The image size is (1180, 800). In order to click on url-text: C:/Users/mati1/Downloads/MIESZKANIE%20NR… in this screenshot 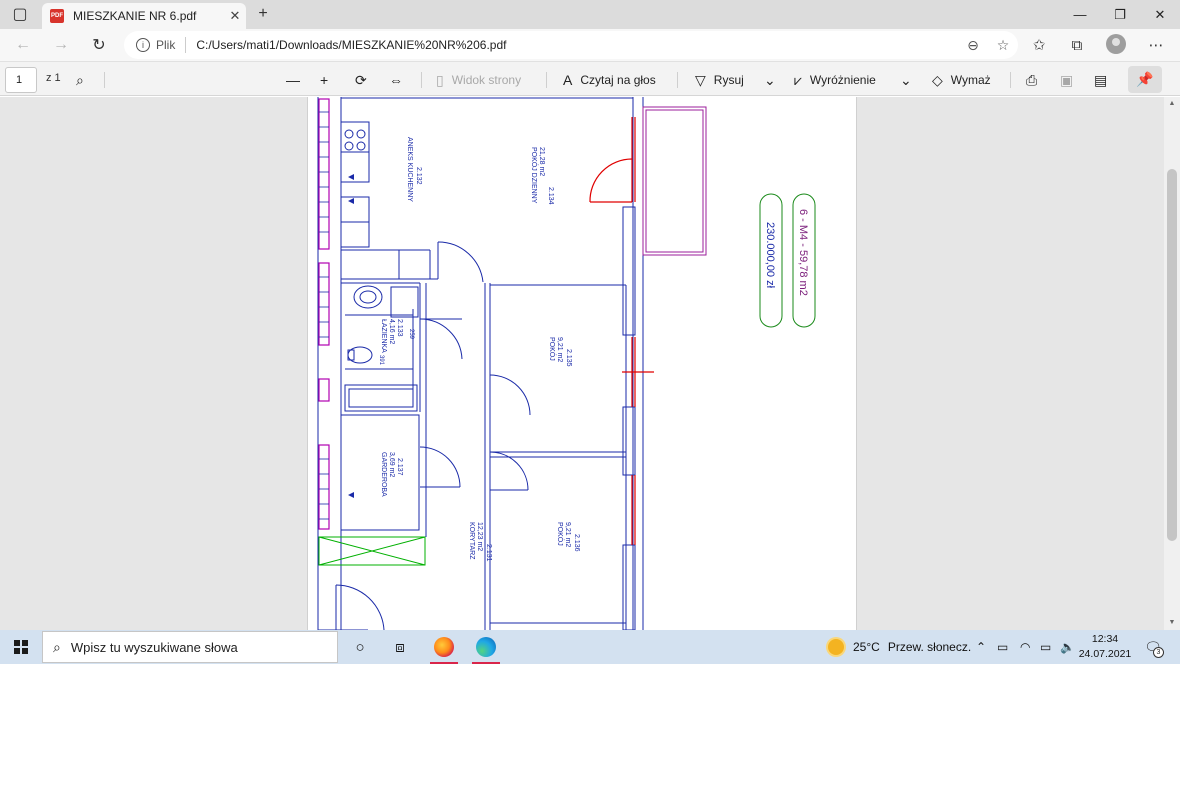, I will do `click(577, 45)`.